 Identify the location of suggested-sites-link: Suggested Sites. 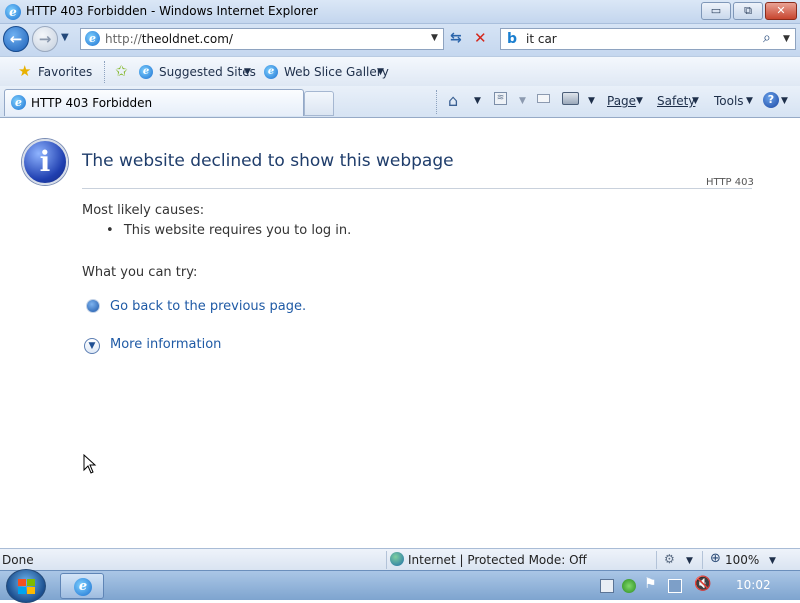
(207, 72).